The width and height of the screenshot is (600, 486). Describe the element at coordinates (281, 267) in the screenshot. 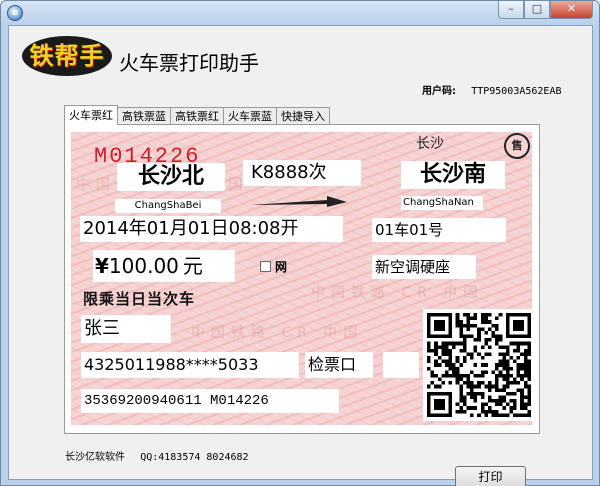

I see `online-label: 网` at that location.